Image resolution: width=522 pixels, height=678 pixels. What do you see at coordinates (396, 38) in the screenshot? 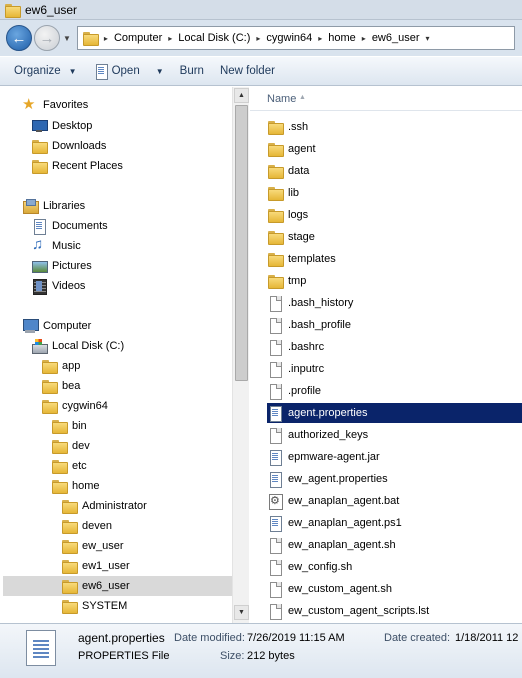
I see `breadcrumb-ew6-user: ew6_user` at bounding box center [396, 38].